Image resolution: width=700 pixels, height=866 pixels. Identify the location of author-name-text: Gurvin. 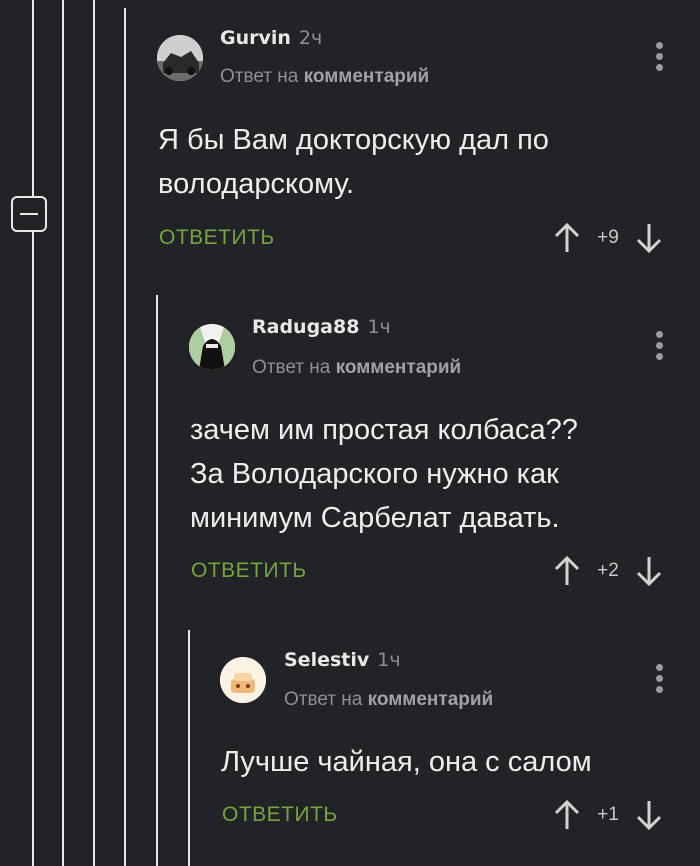
(255, 38).